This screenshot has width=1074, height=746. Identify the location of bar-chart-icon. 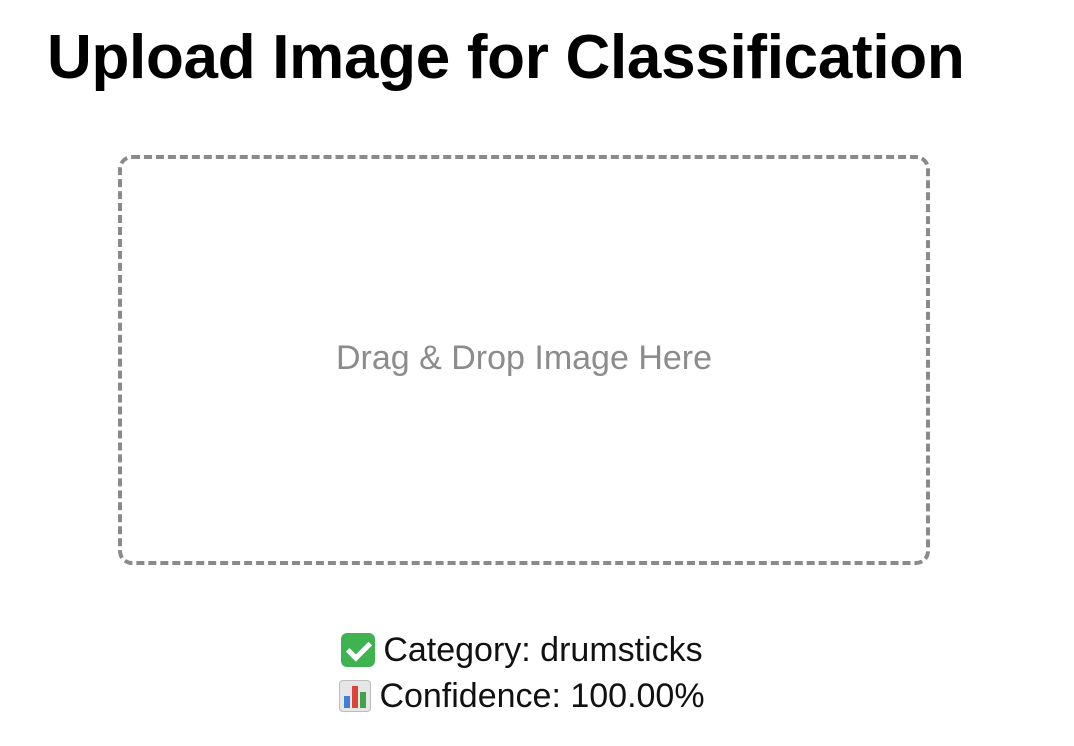
(355, 696).